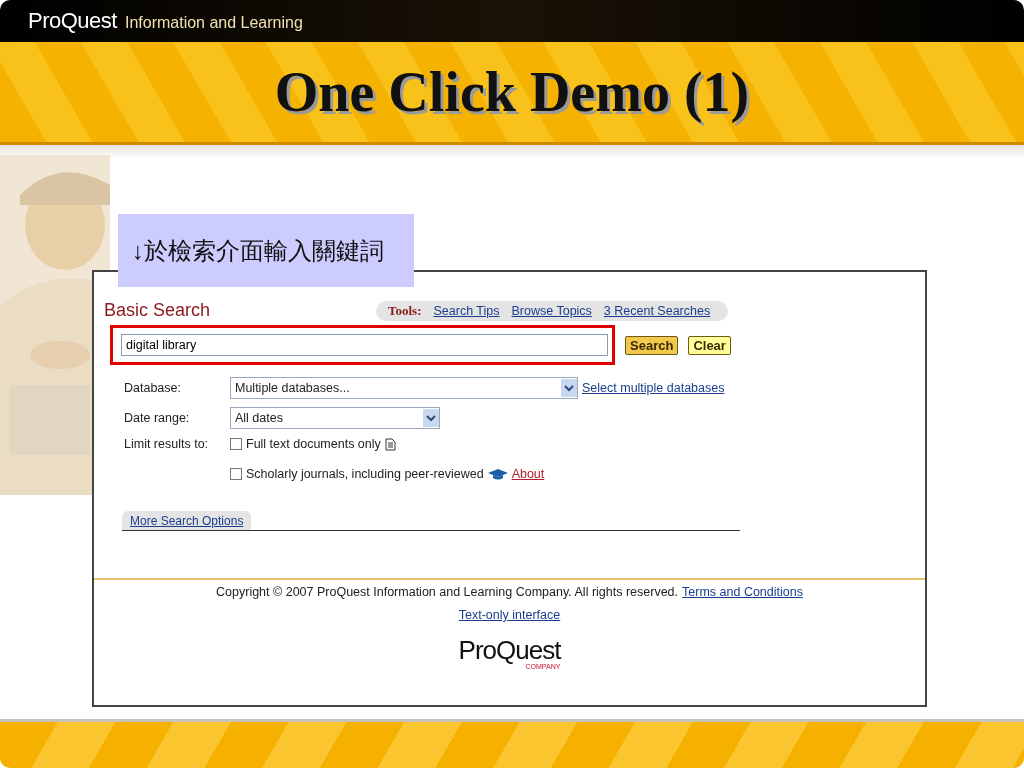 The image size is (1024, 768). I want to click on date-range-select: All dates, so click(335, 418).